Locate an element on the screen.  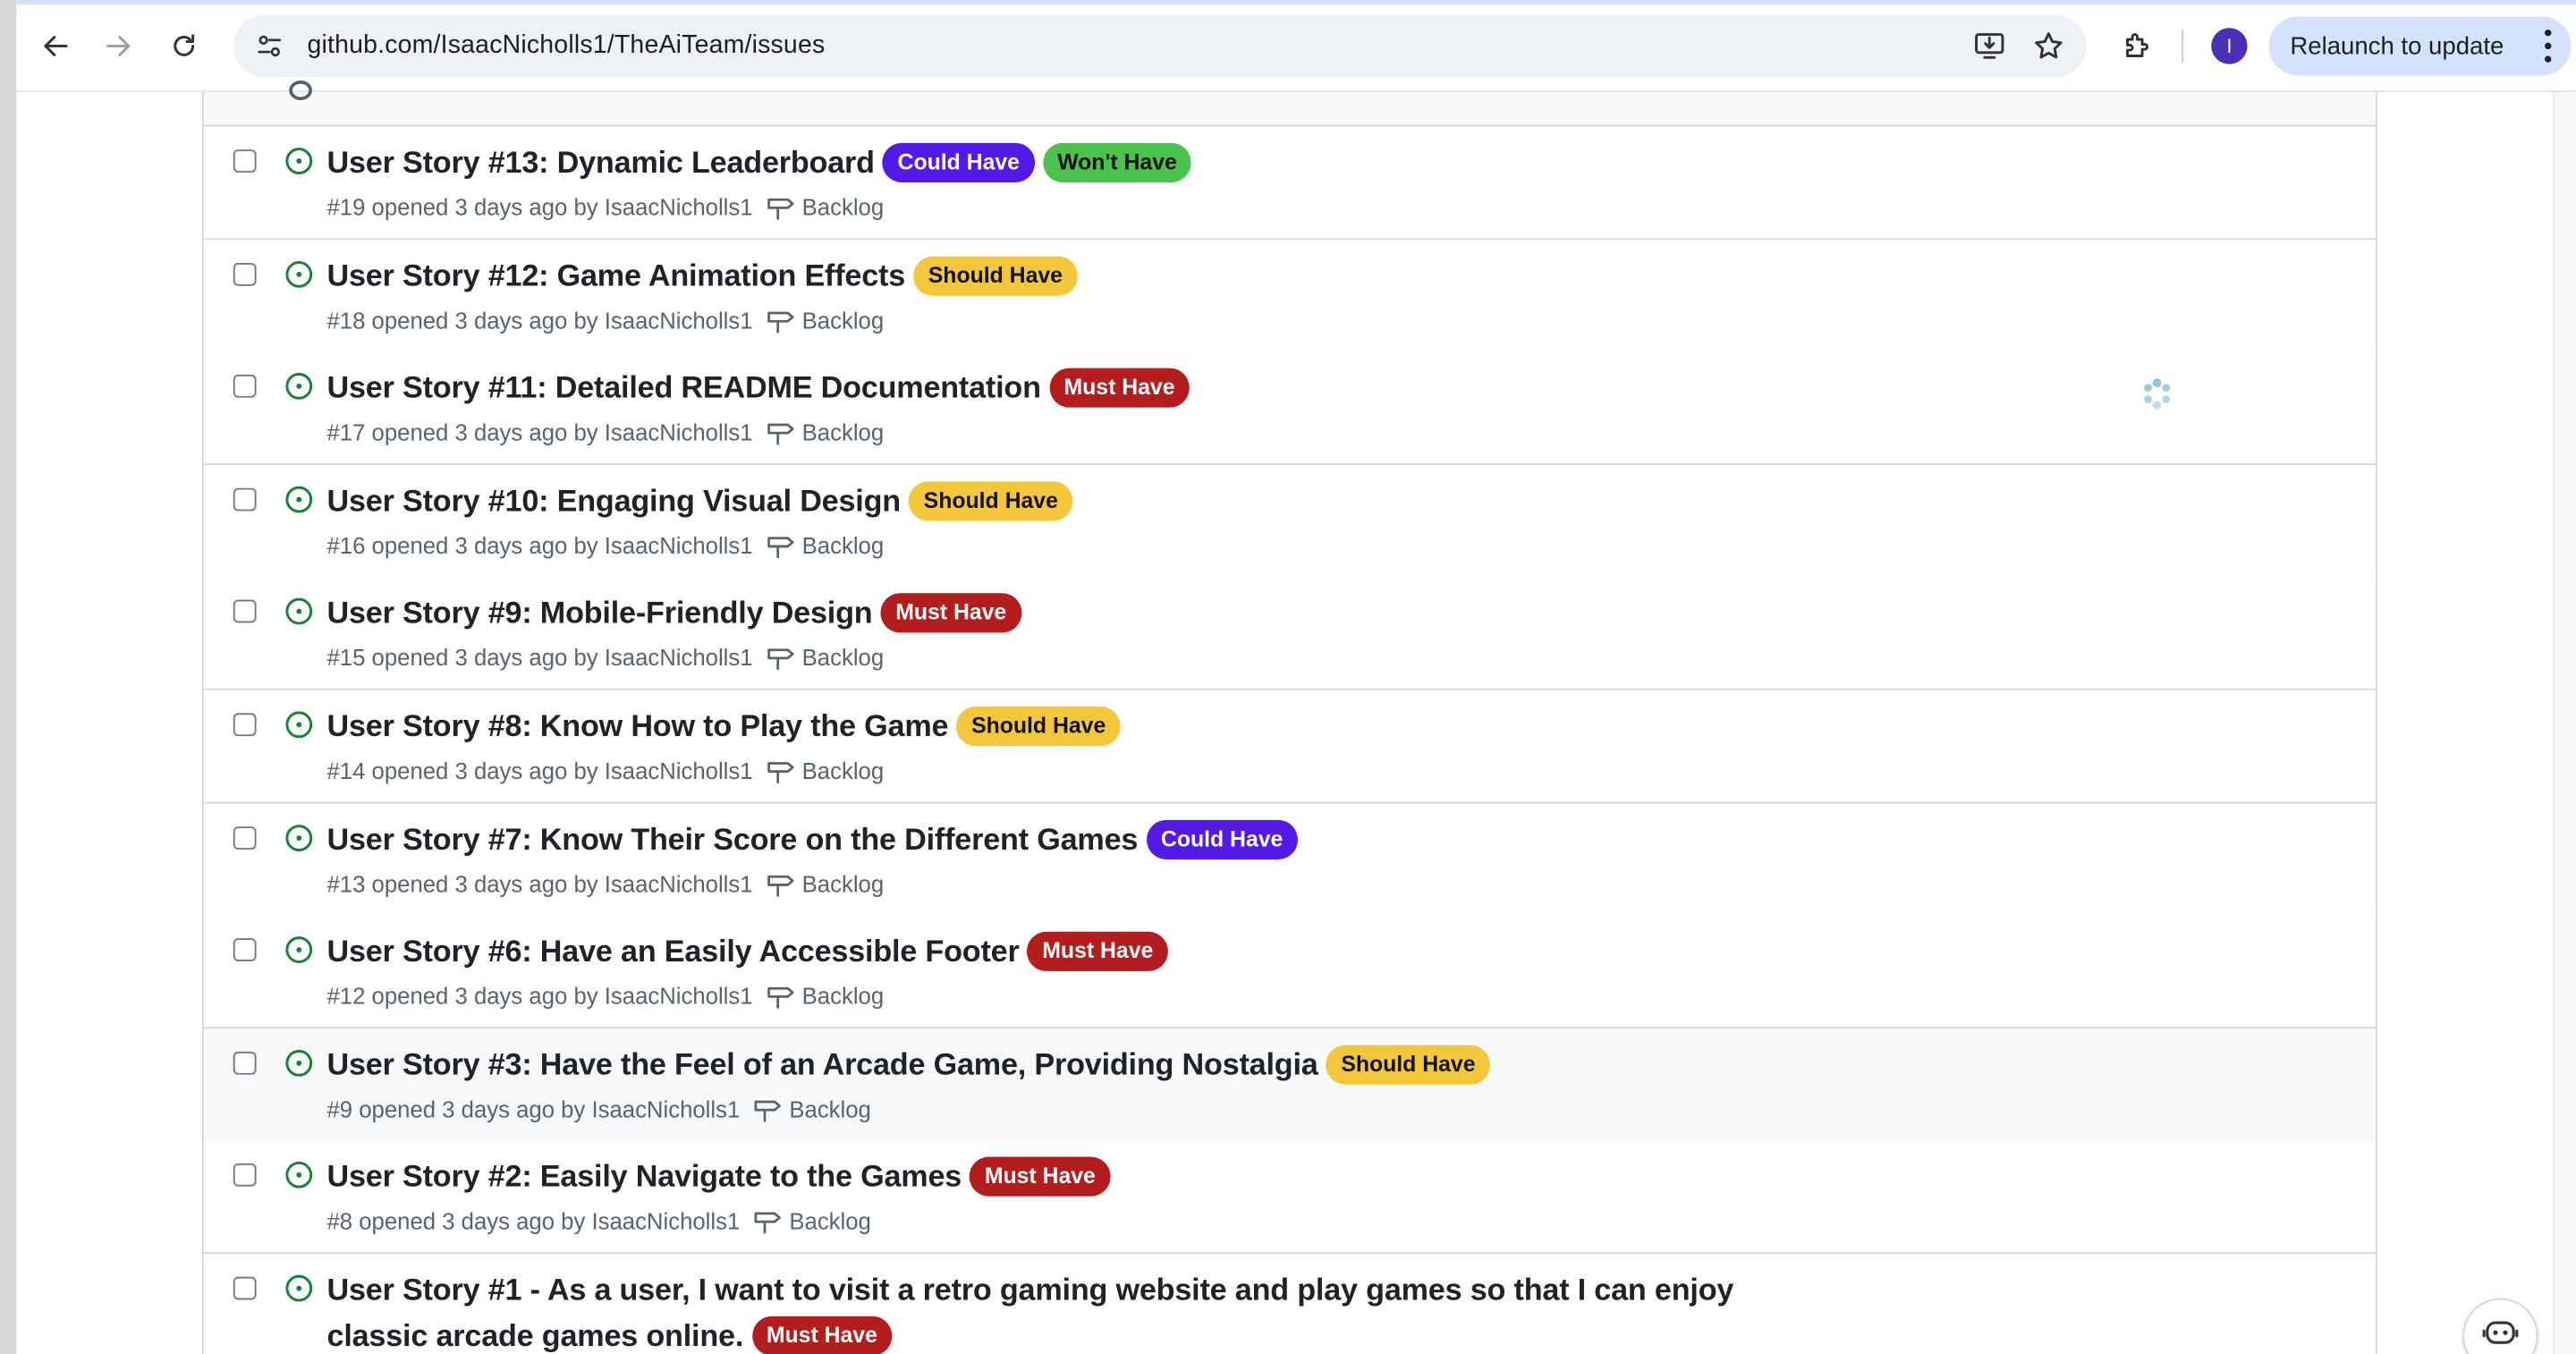
more-menu-icon is located at coordinates (2548, 46).